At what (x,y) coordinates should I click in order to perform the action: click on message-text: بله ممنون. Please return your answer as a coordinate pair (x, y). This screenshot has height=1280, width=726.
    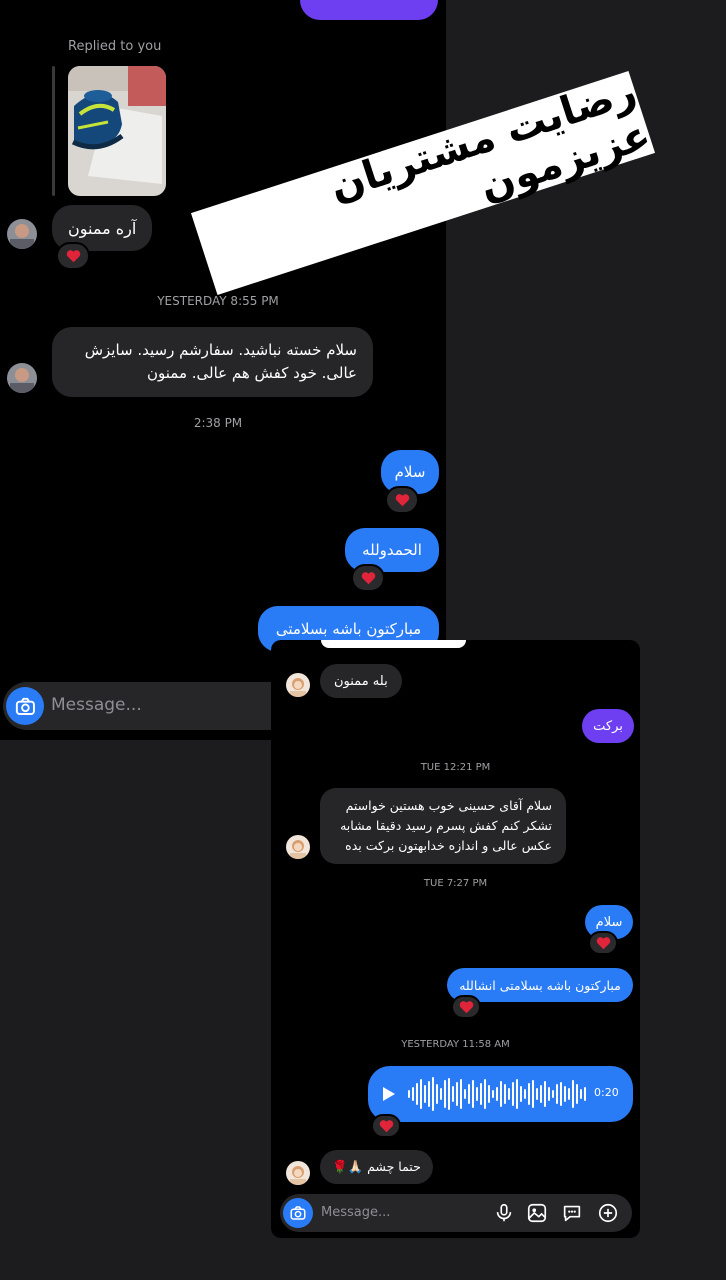
    Looking at the image, I should click on (361, 681).